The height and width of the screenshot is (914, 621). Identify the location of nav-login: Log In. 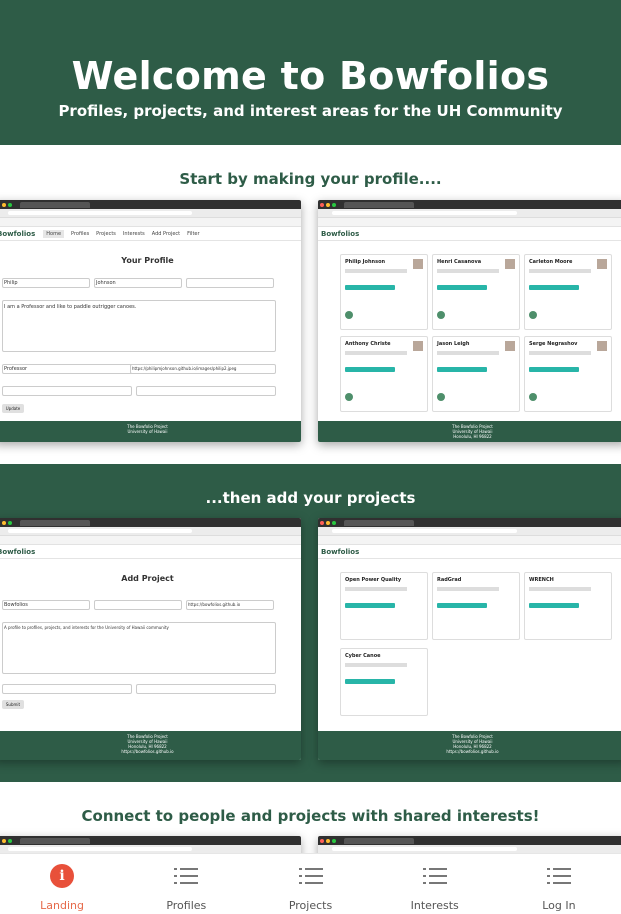
(559, 884).